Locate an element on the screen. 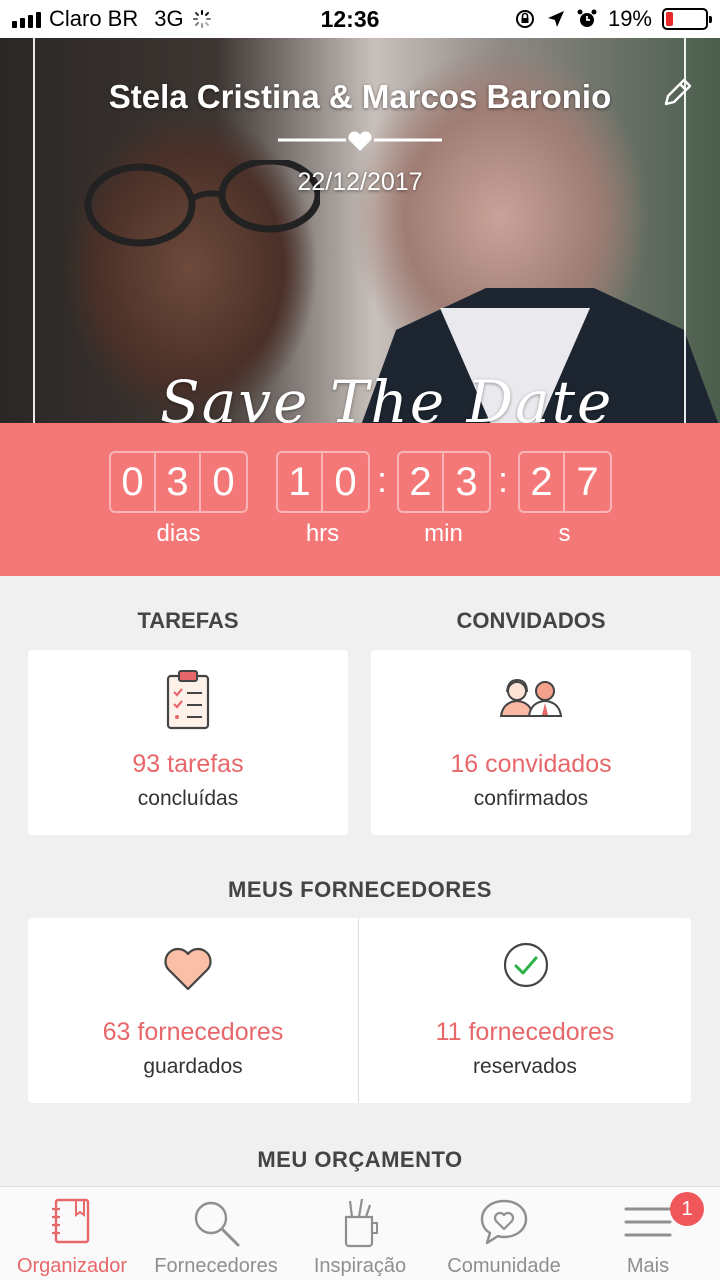 This screenshot has width=720, height=1280. guests-title: CONVIDADOS is located at coordinates (531, 620).